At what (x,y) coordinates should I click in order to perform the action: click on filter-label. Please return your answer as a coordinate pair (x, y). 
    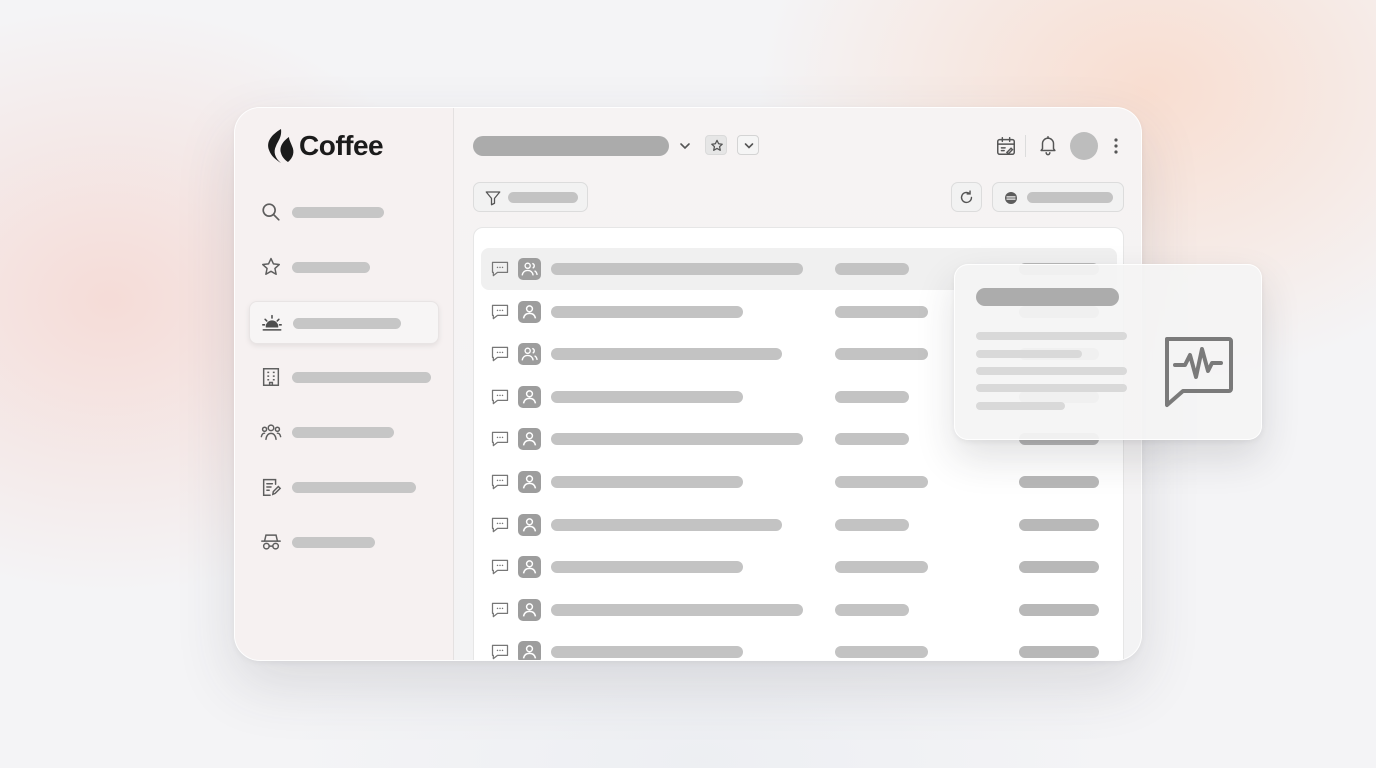
    Looking at the image, I should click on (543, 197).